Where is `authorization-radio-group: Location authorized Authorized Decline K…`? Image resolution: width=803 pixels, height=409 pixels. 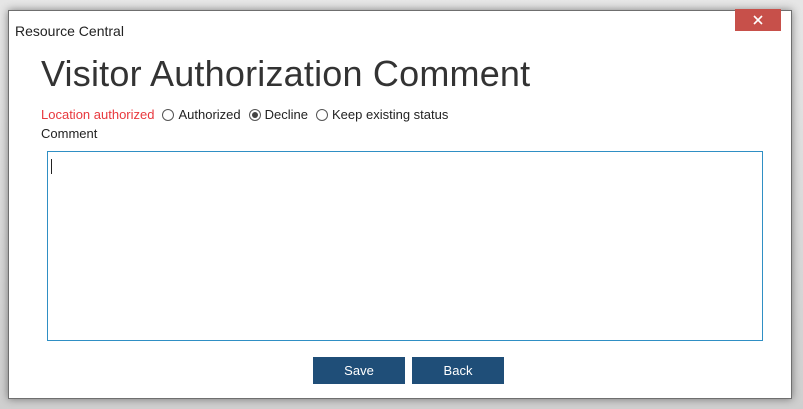 authorization-radio-group: Location authorized Authorized Decline K… is located at coordinates (248, 114).